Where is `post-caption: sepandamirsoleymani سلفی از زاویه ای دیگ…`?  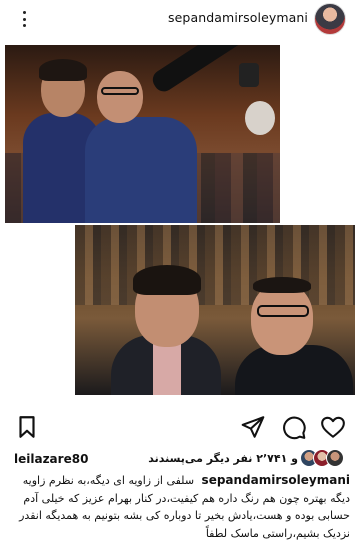
post-caption: sepandamirsoleymani سلفی از زاویه ای دیگ… is located at coordinates (180, 507).